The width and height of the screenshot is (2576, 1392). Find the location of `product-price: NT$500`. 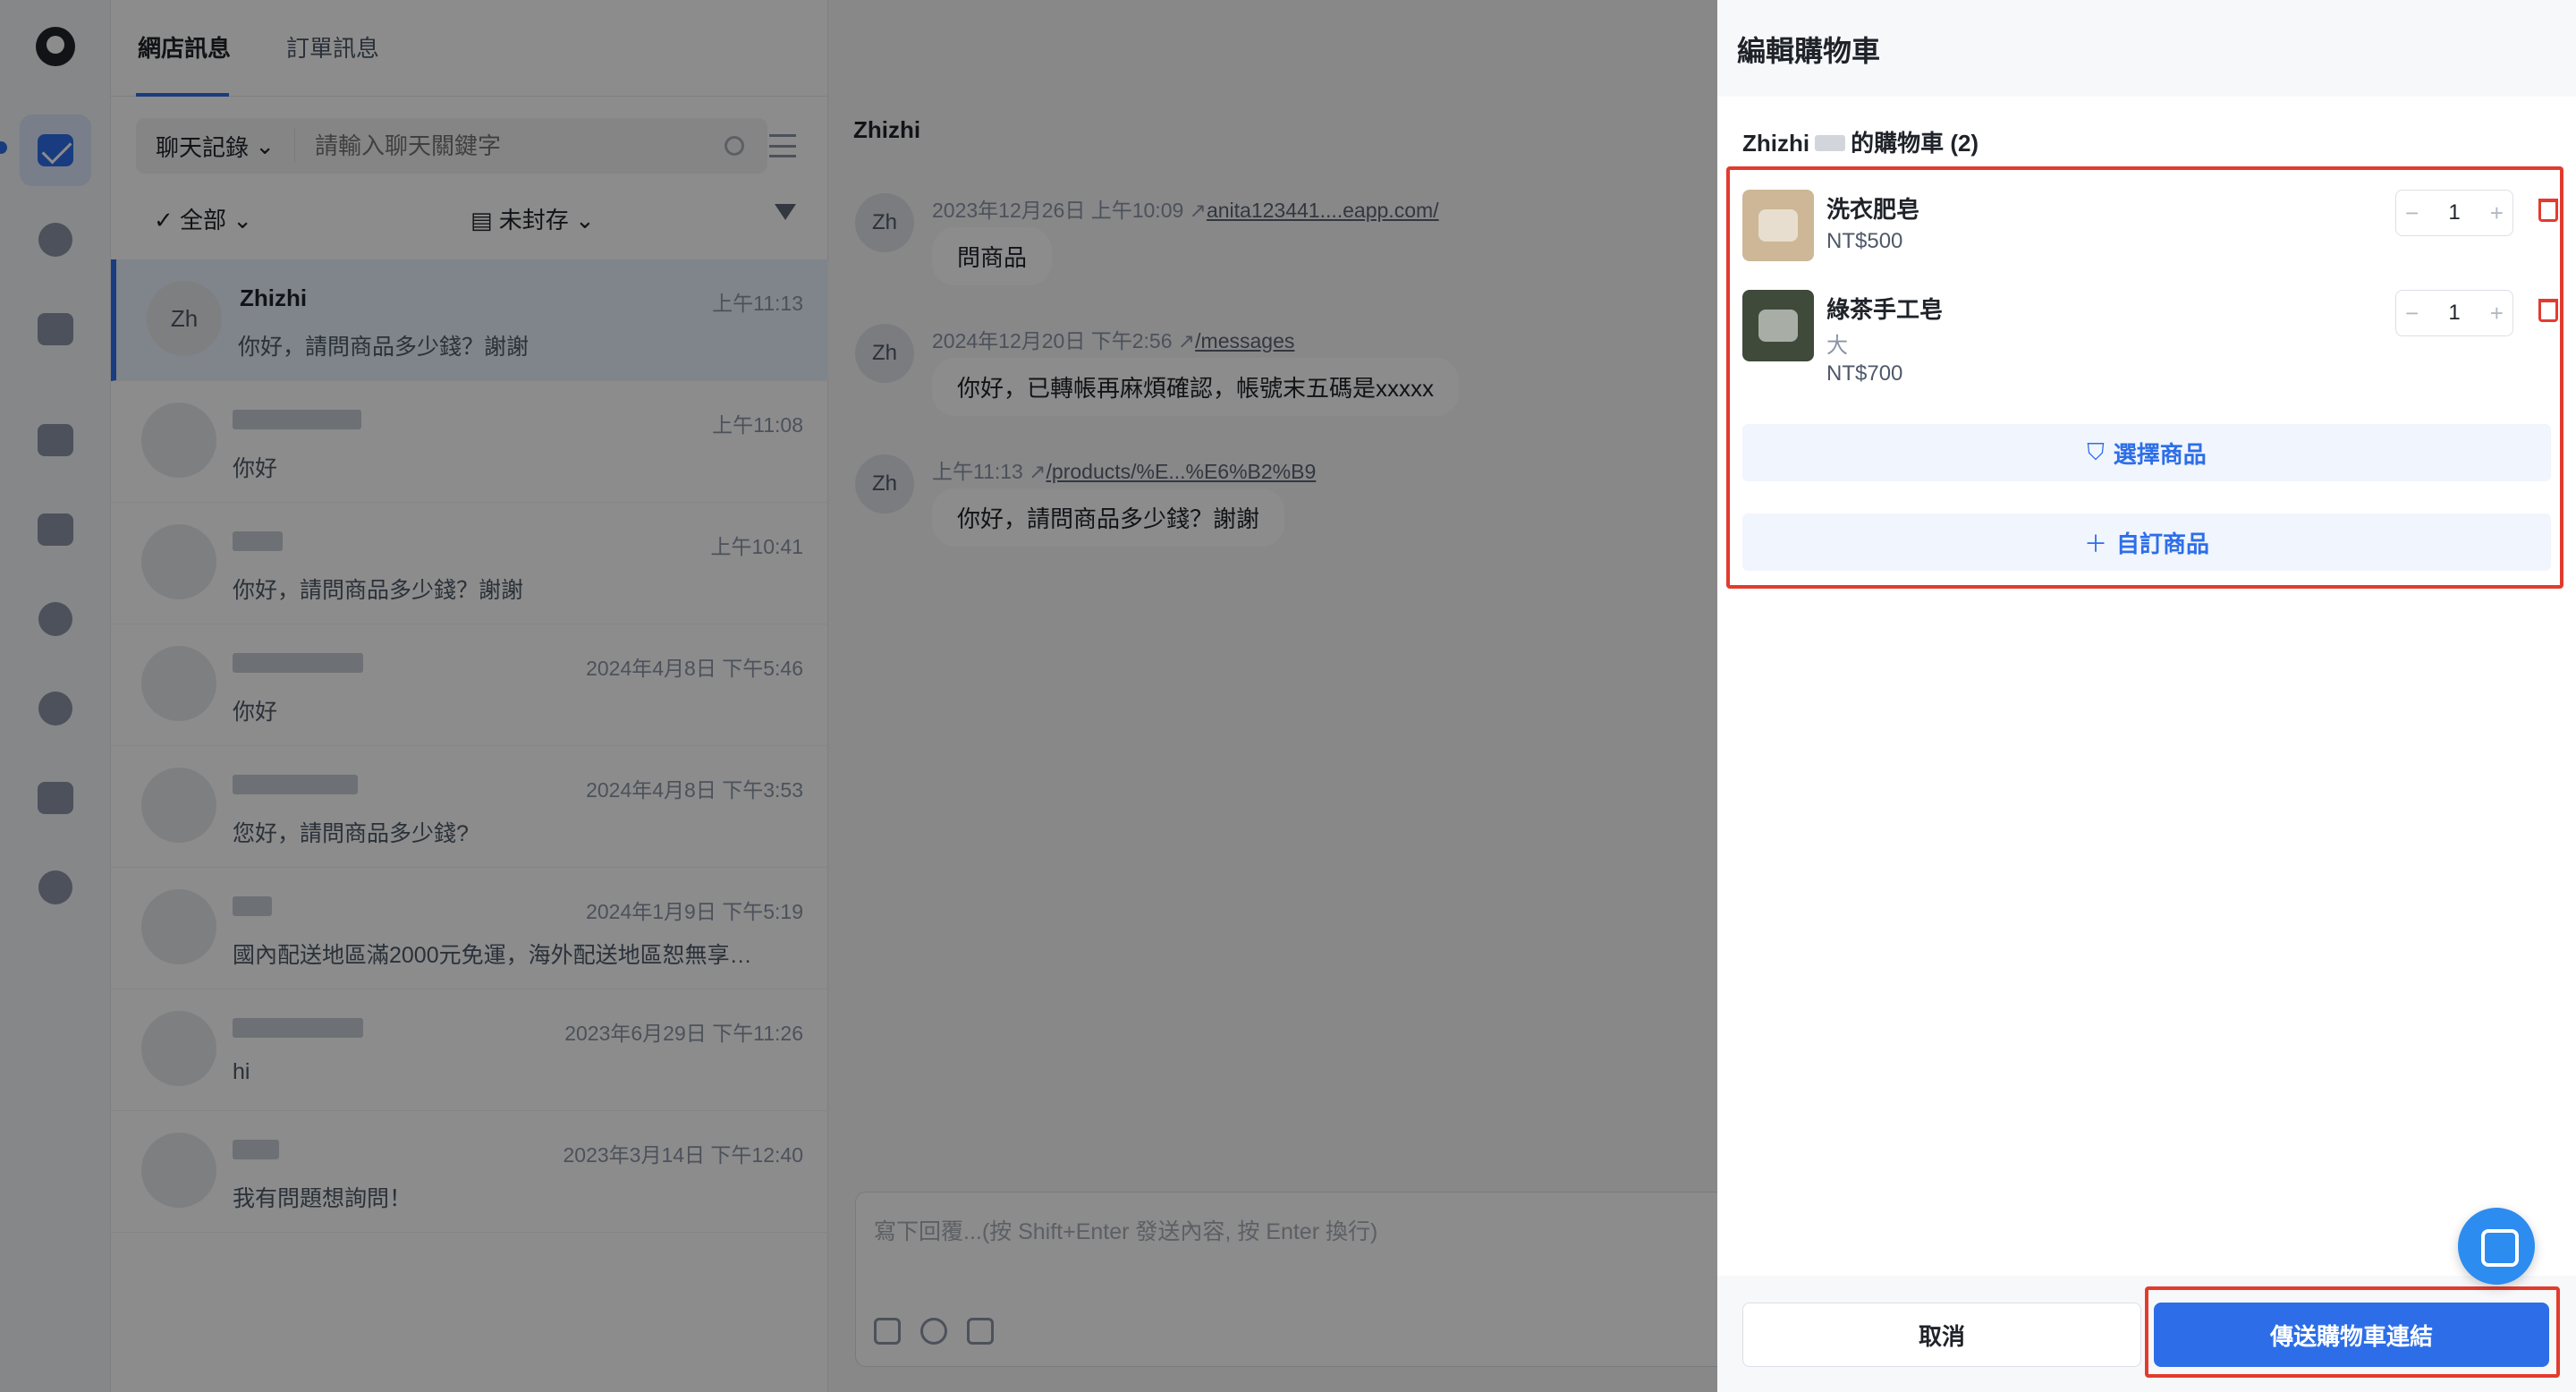

product-price: NT$500 is located at coordinates (1864, 241).